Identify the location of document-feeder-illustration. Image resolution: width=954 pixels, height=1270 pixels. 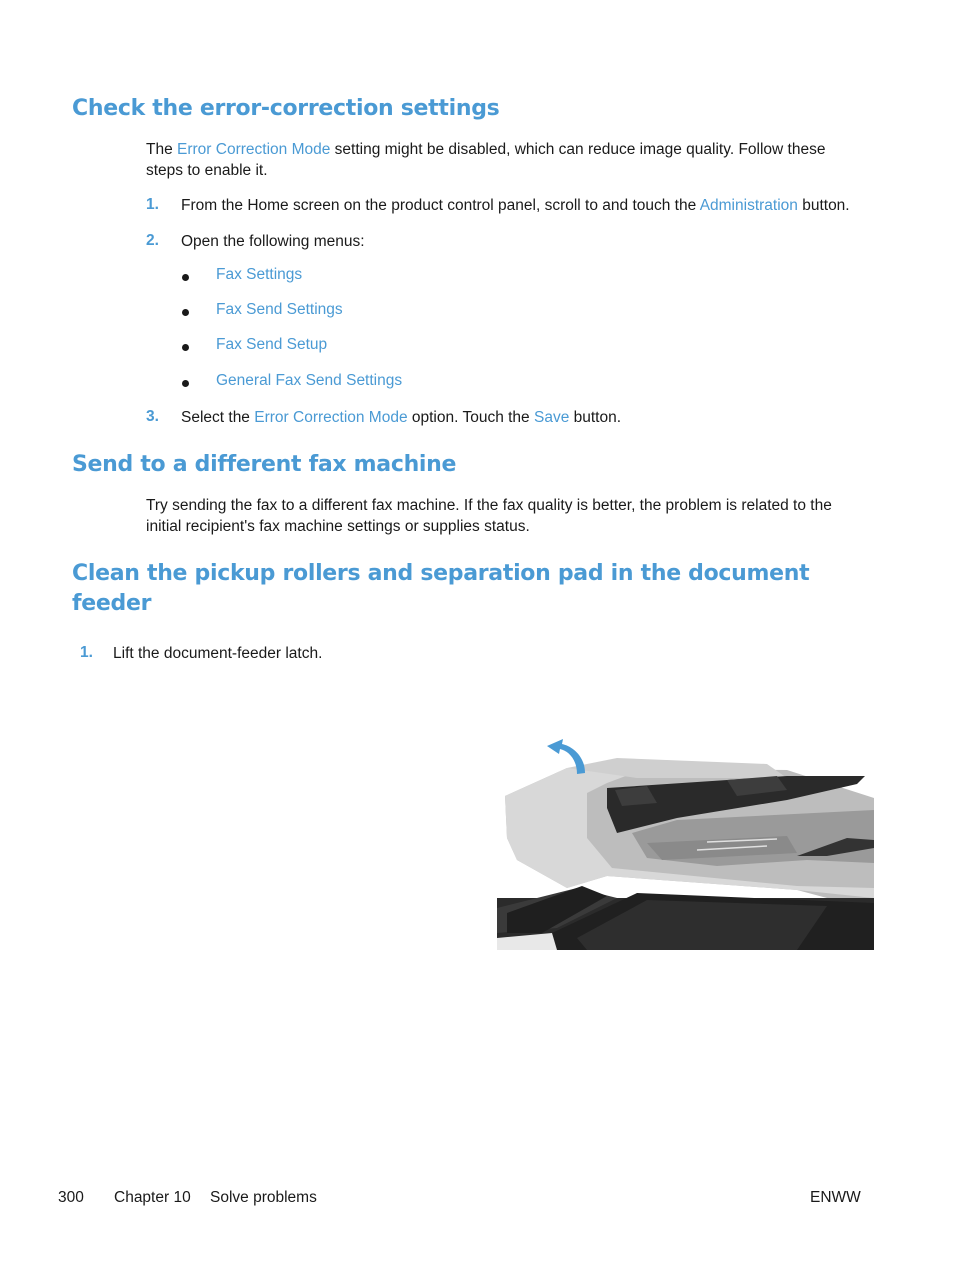
(685, 844).